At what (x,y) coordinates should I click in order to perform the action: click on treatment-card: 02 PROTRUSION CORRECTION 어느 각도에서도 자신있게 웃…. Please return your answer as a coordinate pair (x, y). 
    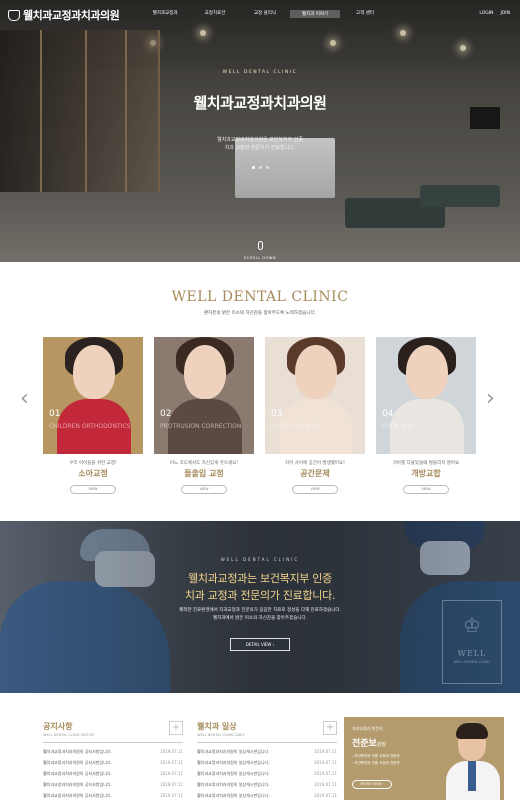
    Looking at the image, I should click on (204, 415).